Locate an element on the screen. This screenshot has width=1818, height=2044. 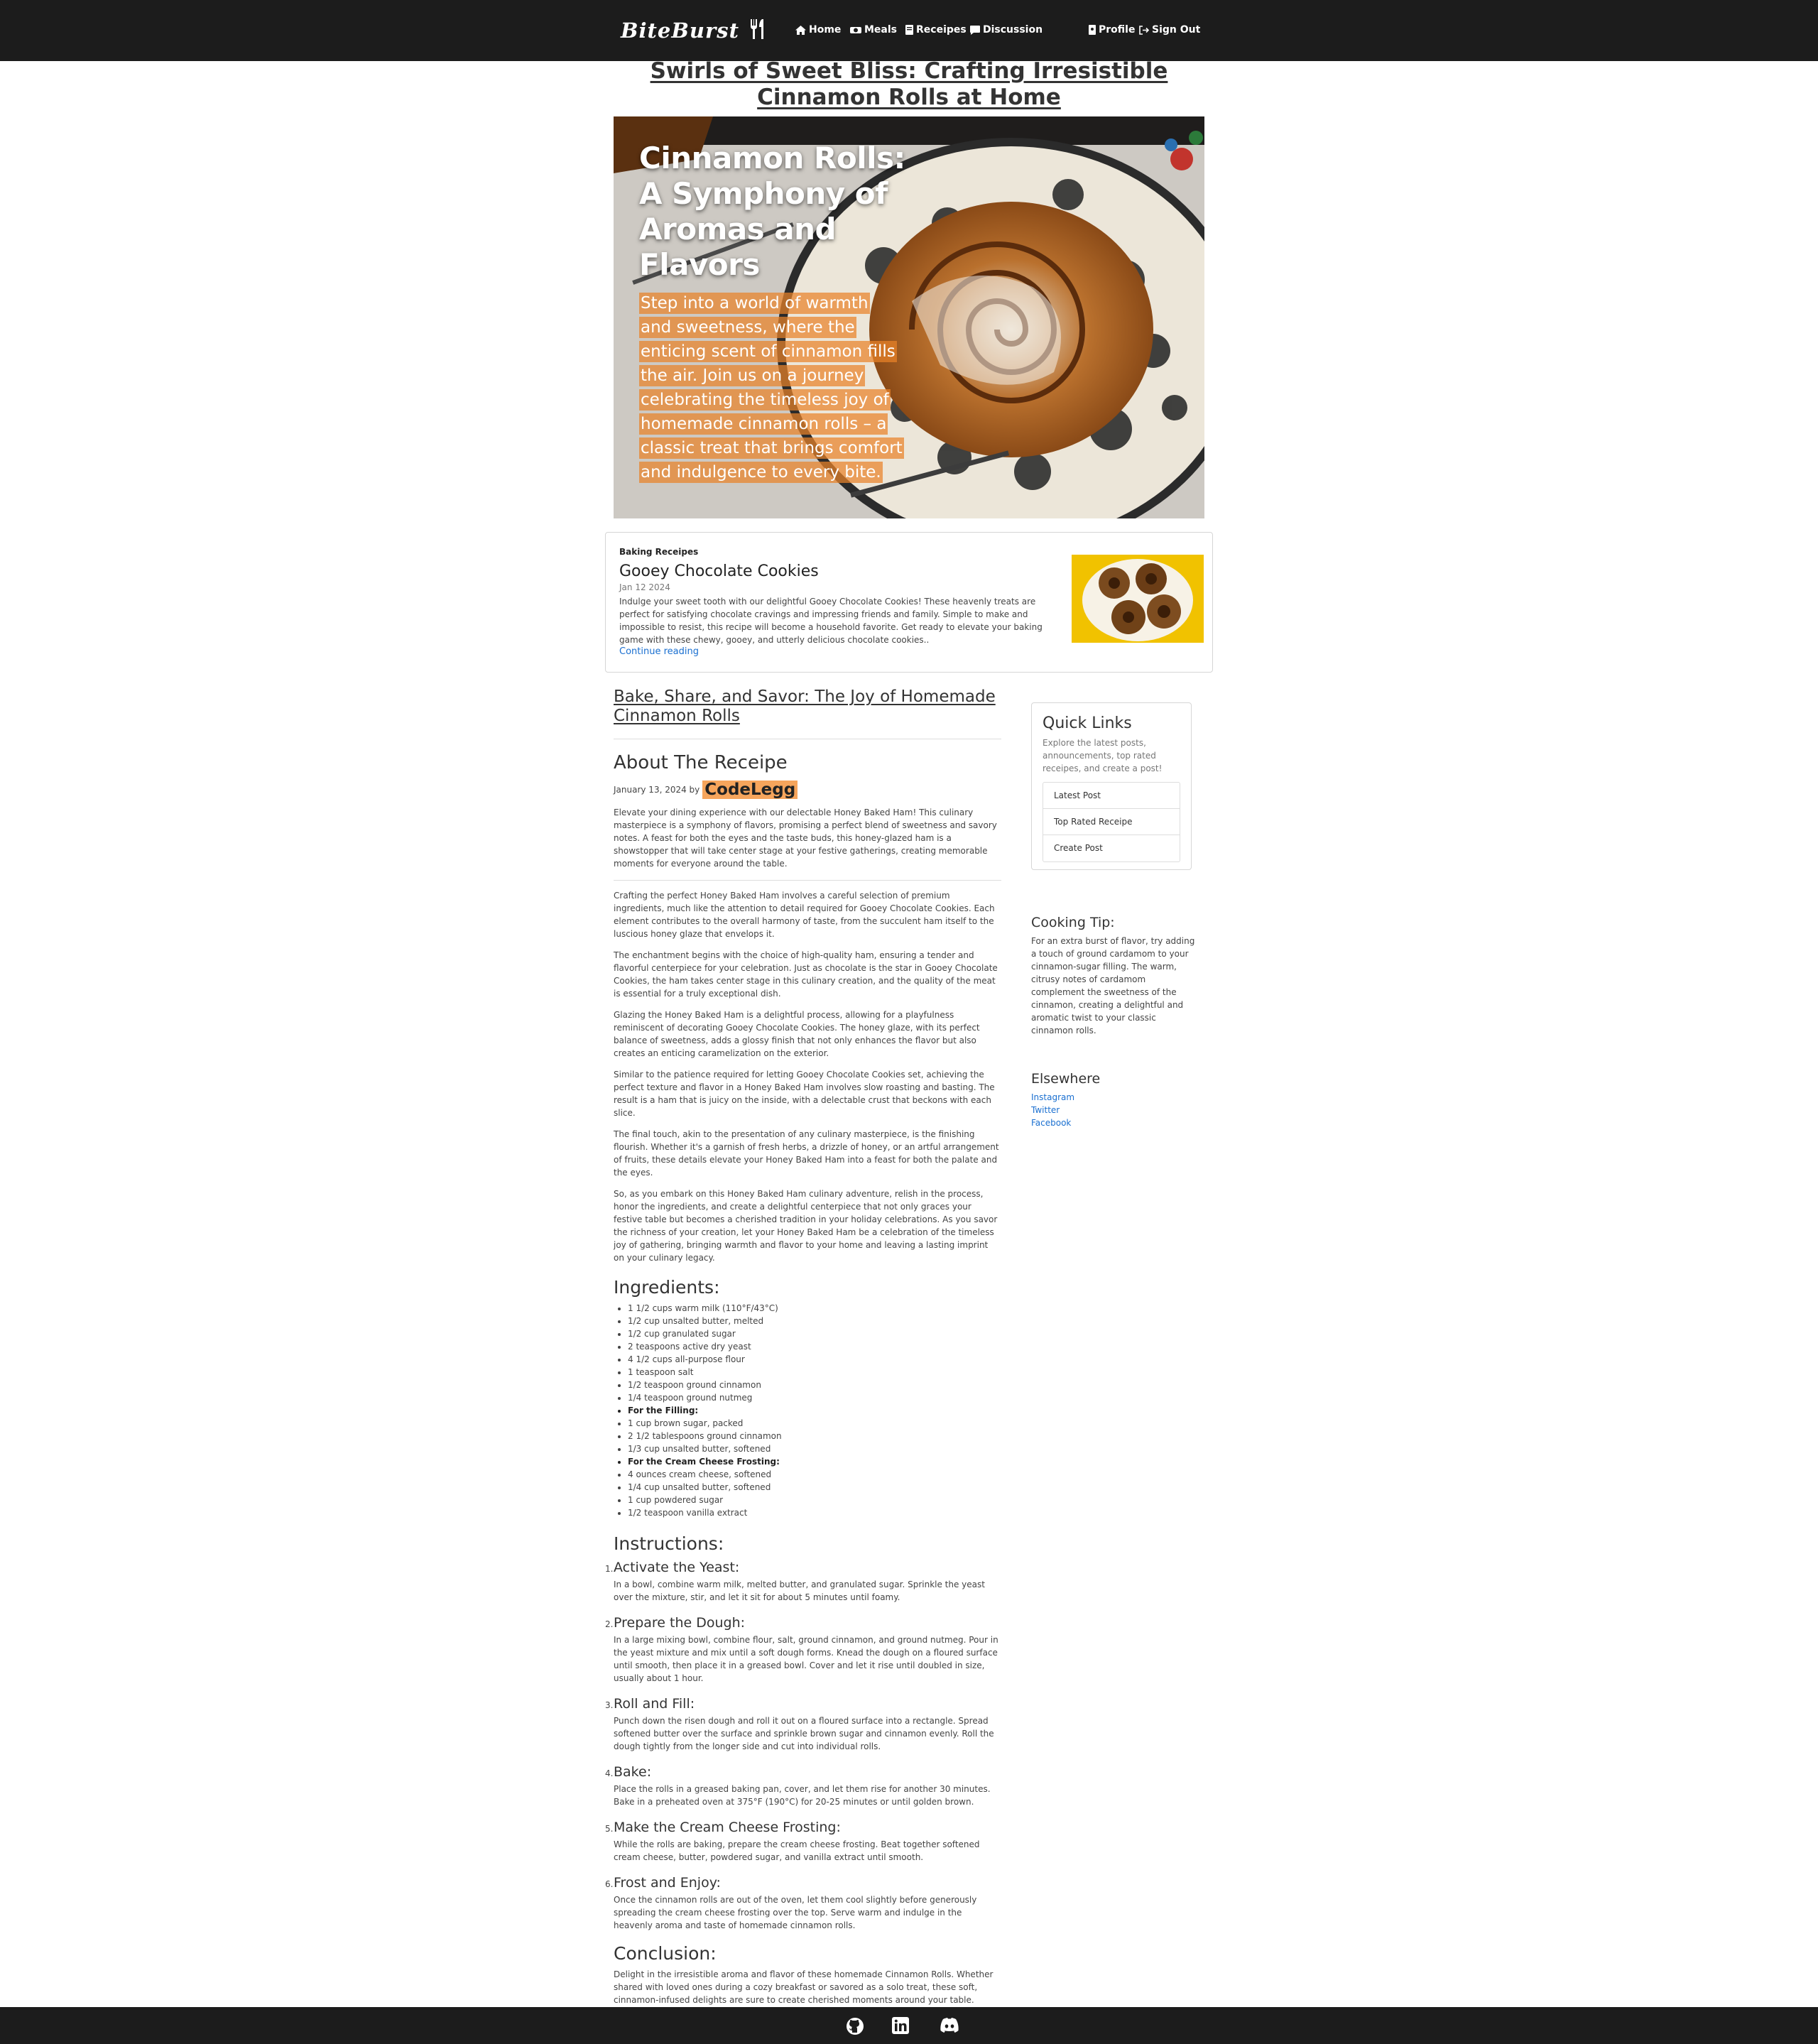
discord-icon is located at coordinates (950, 2026).